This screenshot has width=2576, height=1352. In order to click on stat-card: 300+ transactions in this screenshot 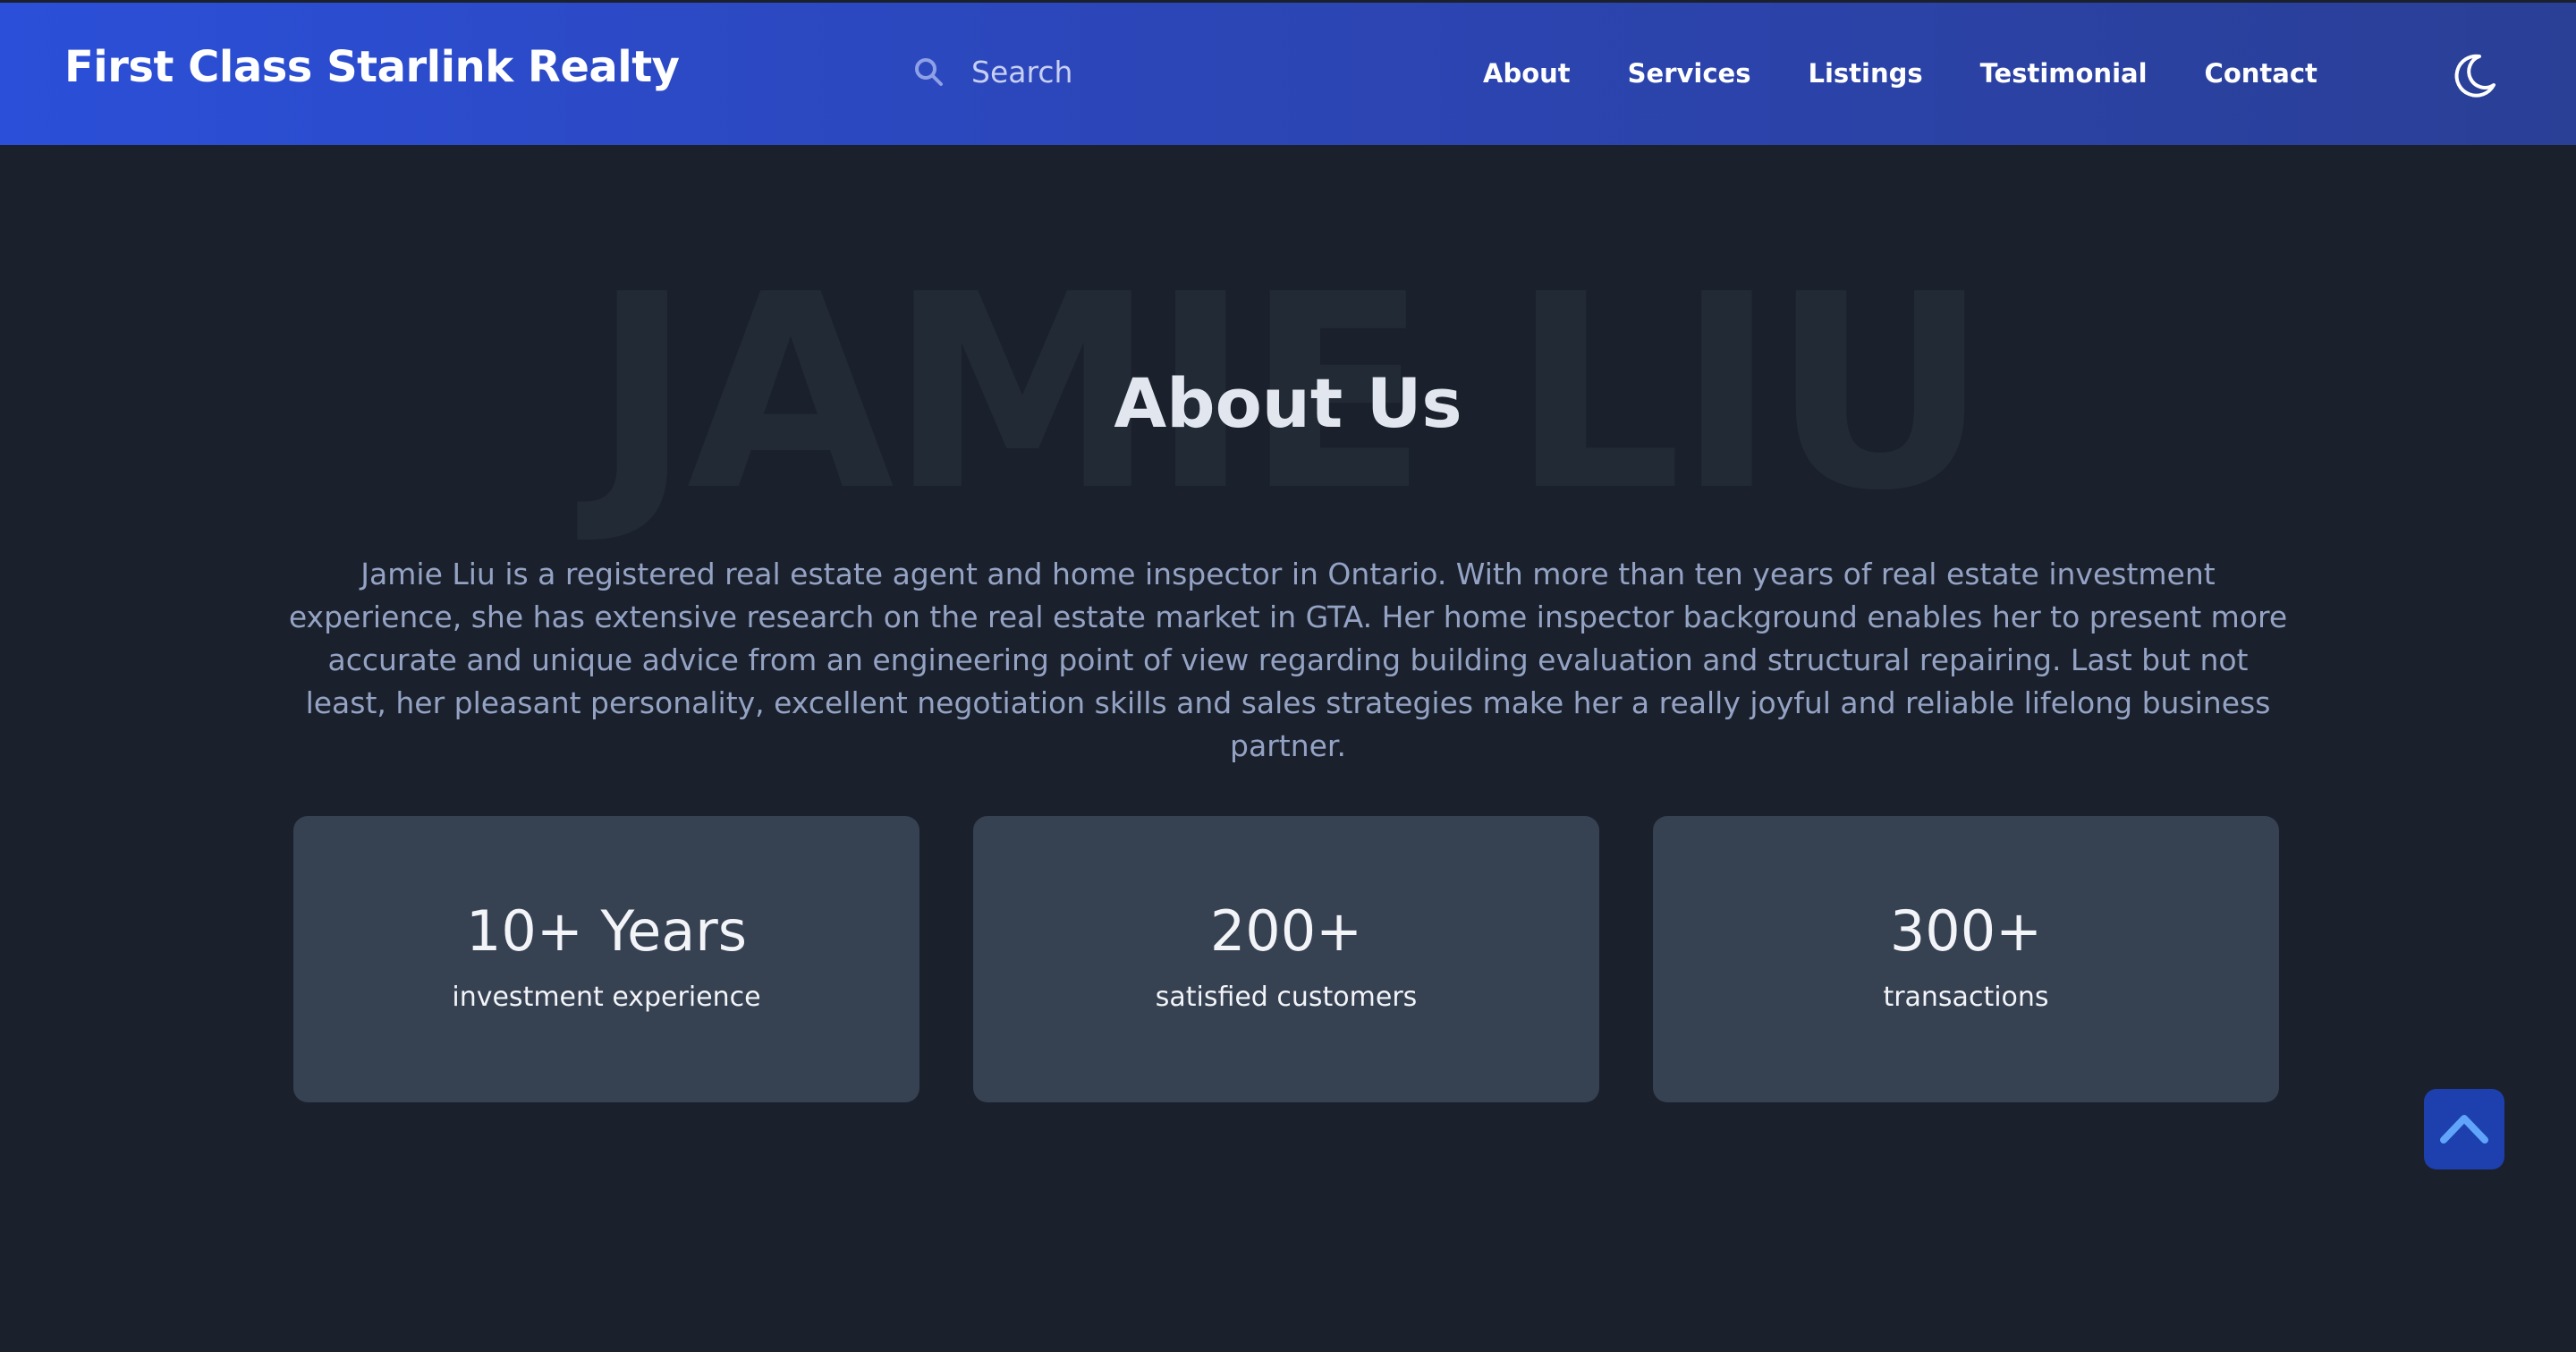, I will do `click(1966, 959)`.